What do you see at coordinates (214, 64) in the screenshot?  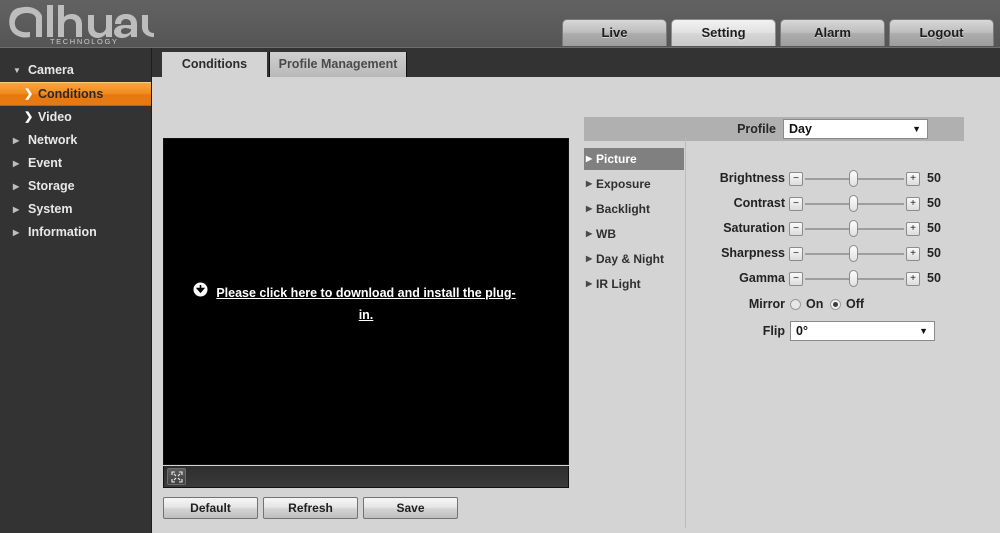 I see `tab-conditions: Conditions` at bounding box center [214, 64].